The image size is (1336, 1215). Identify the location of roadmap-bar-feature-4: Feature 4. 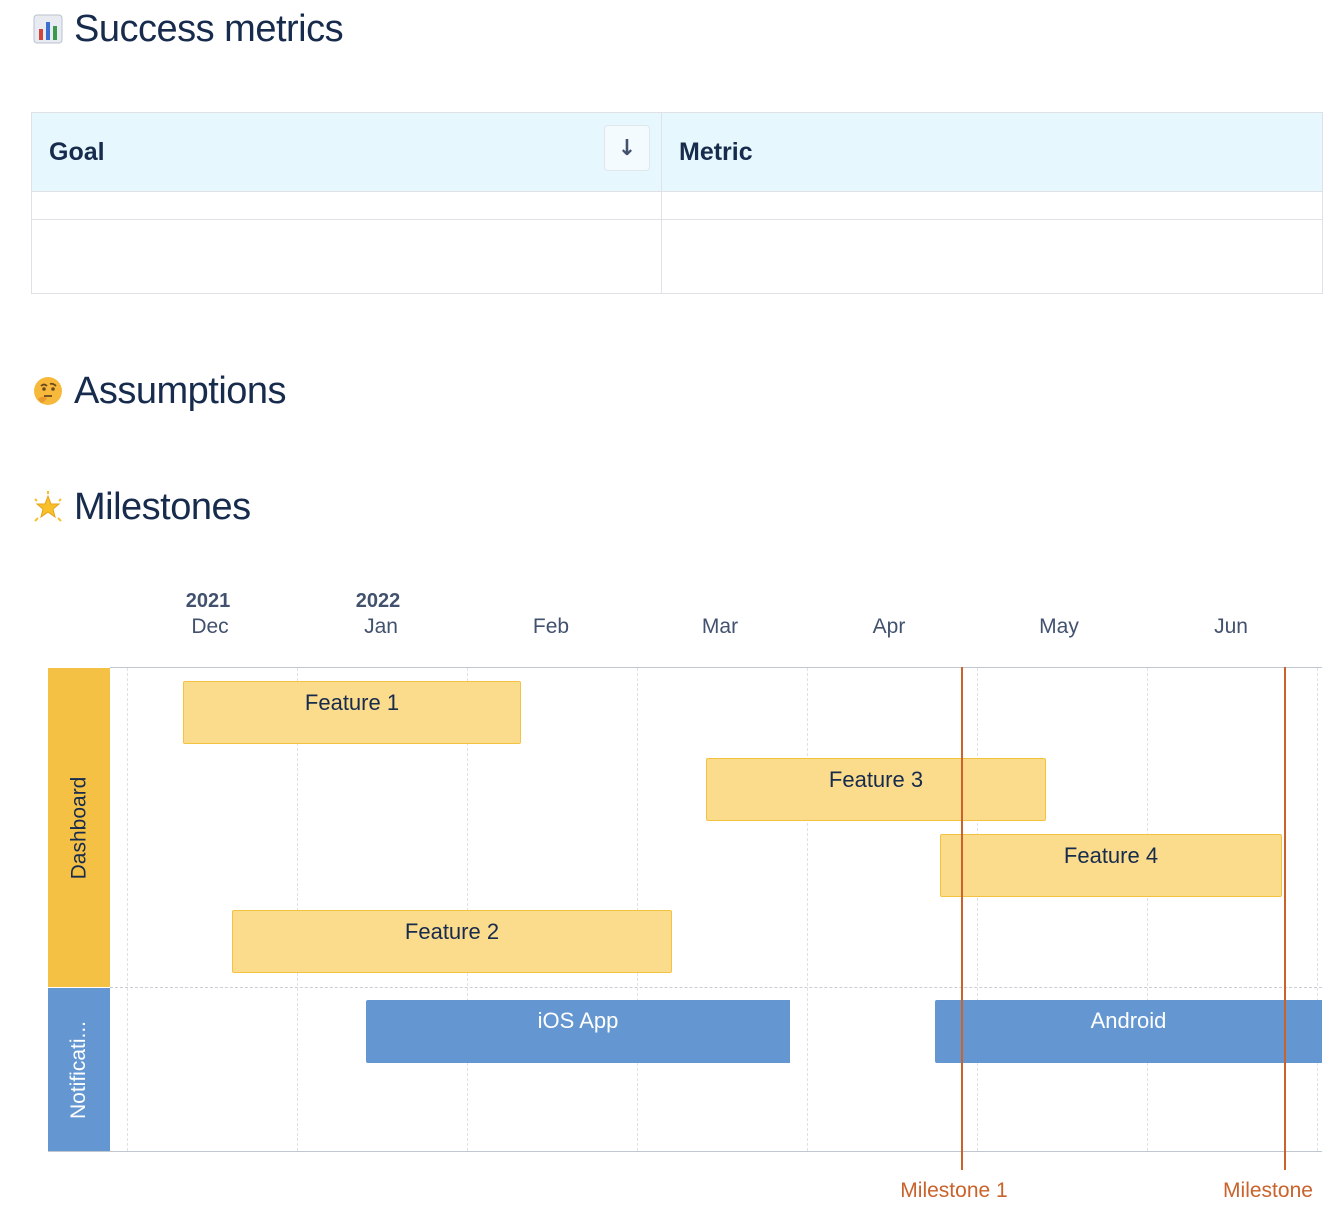
(1111, 865).